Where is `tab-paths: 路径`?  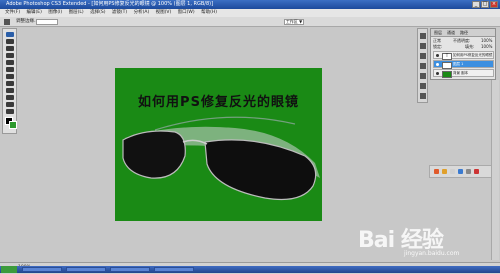
tab-paths: 路径 is located at coordinates (464, 33).